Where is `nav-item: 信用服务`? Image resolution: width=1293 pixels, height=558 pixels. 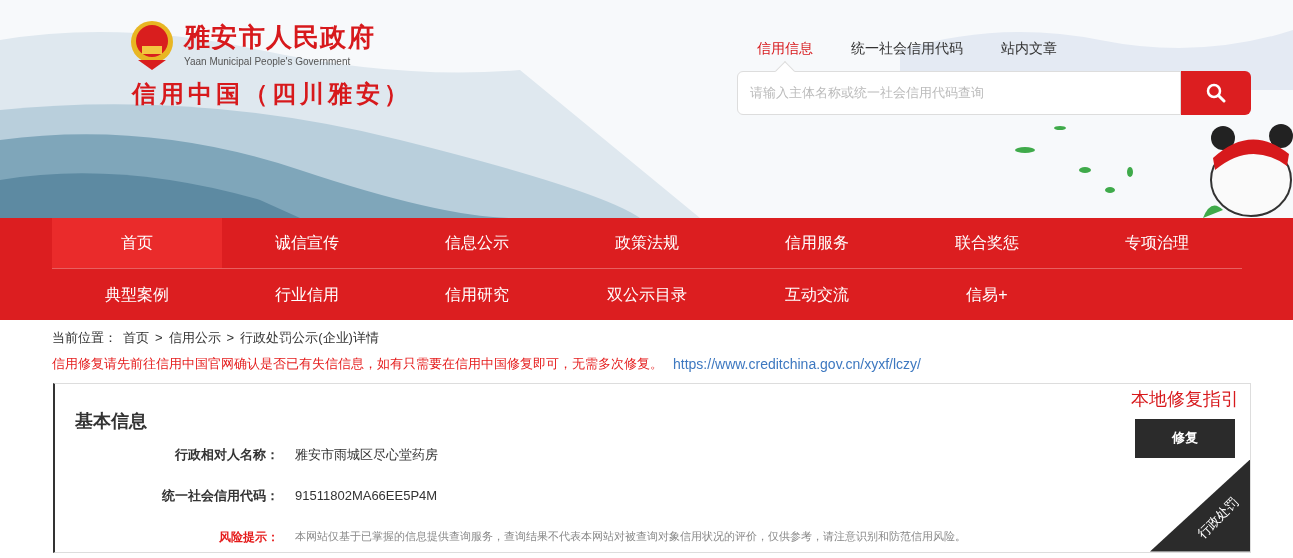
nav-item: 信用服务 is located at coordinates (817, 243).